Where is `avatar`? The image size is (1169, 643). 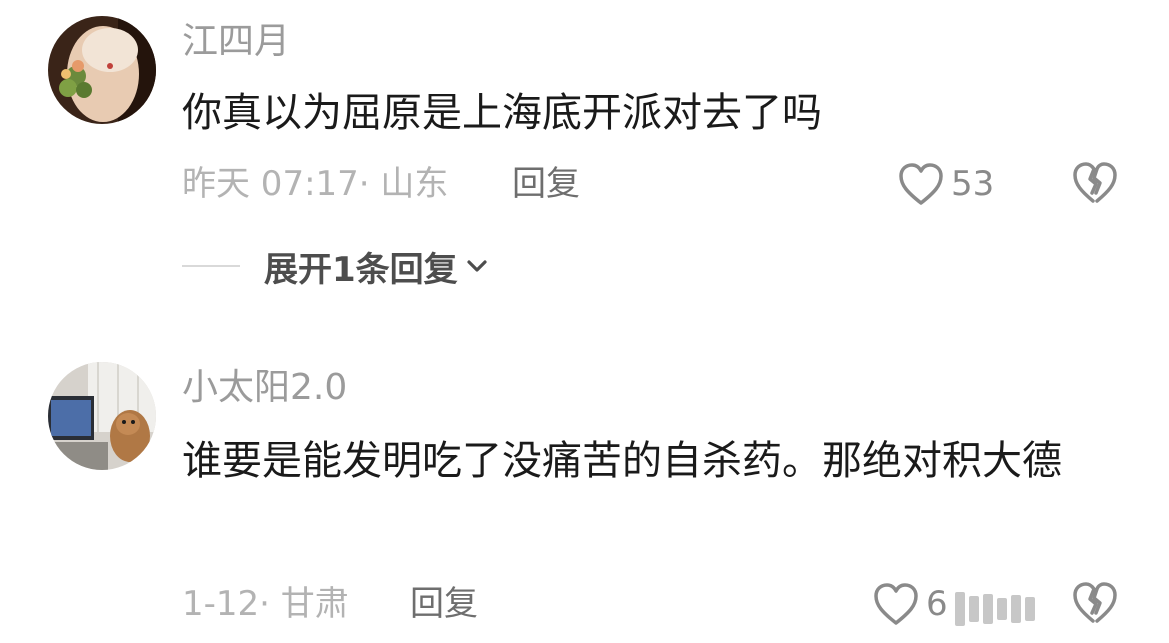 avatar is located at coordinates (102, 416).